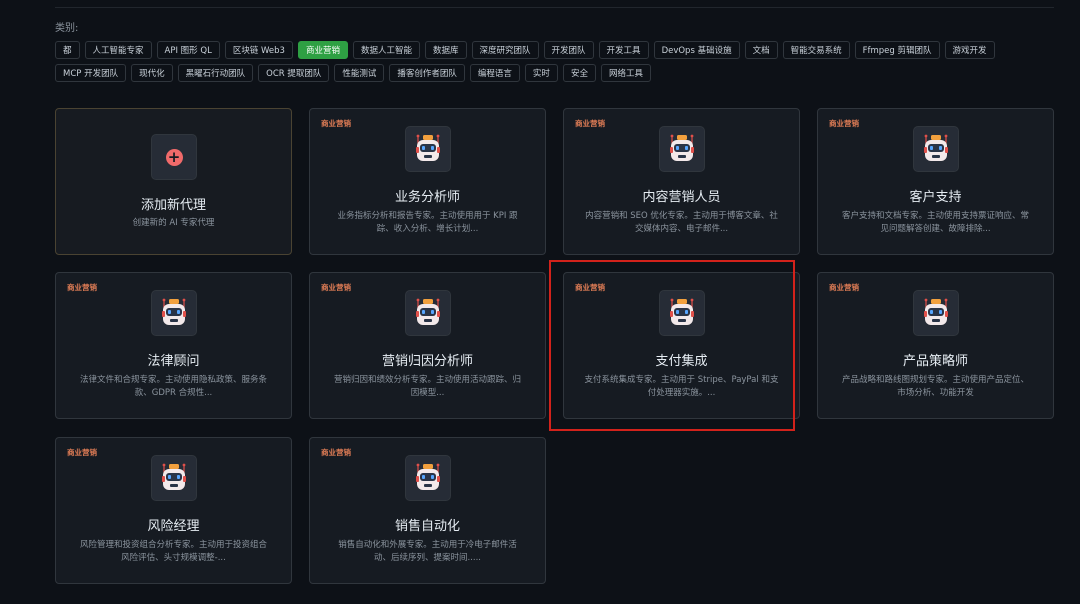 The image size is (1080, 604). What do you see at coordinates (494, 73) in the screenshot?
I see `tag-languages: 编程语言` at bounding box center [494, 73].